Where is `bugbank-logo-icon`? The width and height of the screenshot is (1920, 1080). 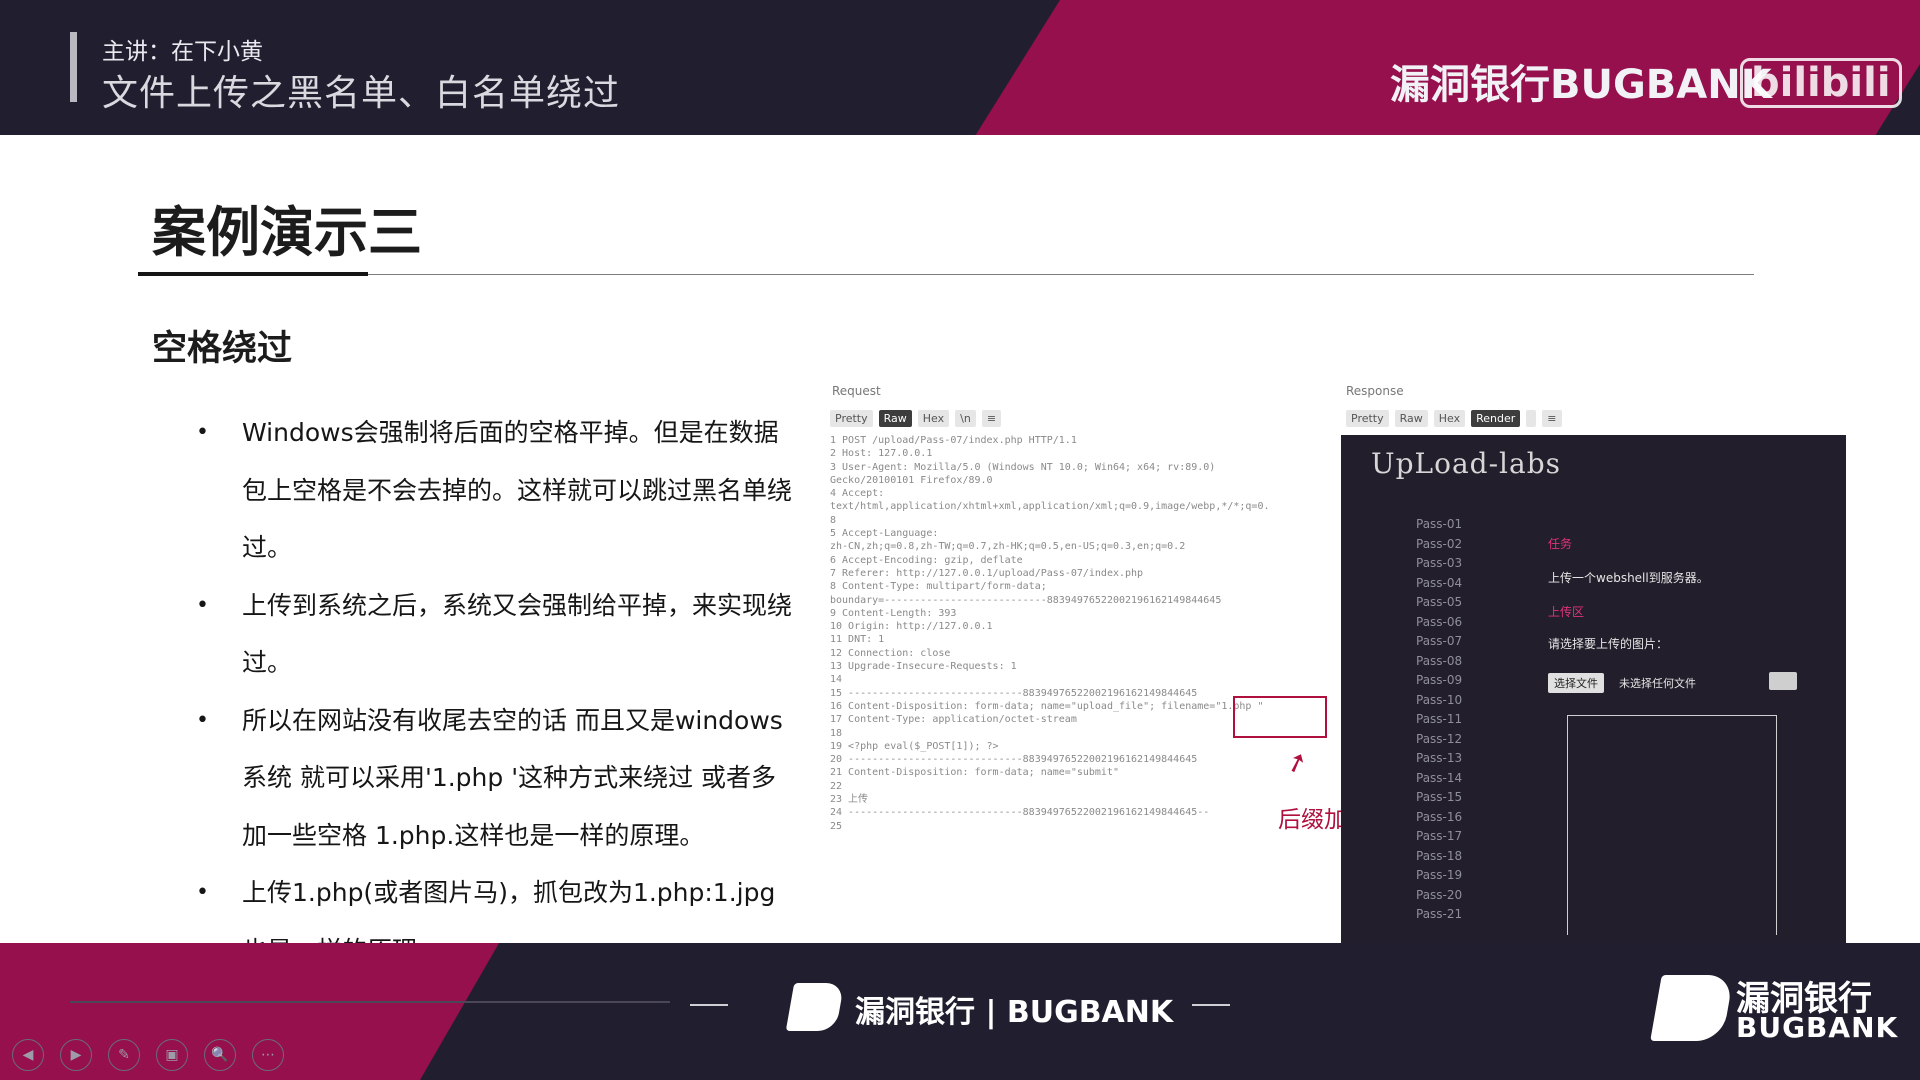
bugbank-logo-icon is located at coordinates (815, 1007).